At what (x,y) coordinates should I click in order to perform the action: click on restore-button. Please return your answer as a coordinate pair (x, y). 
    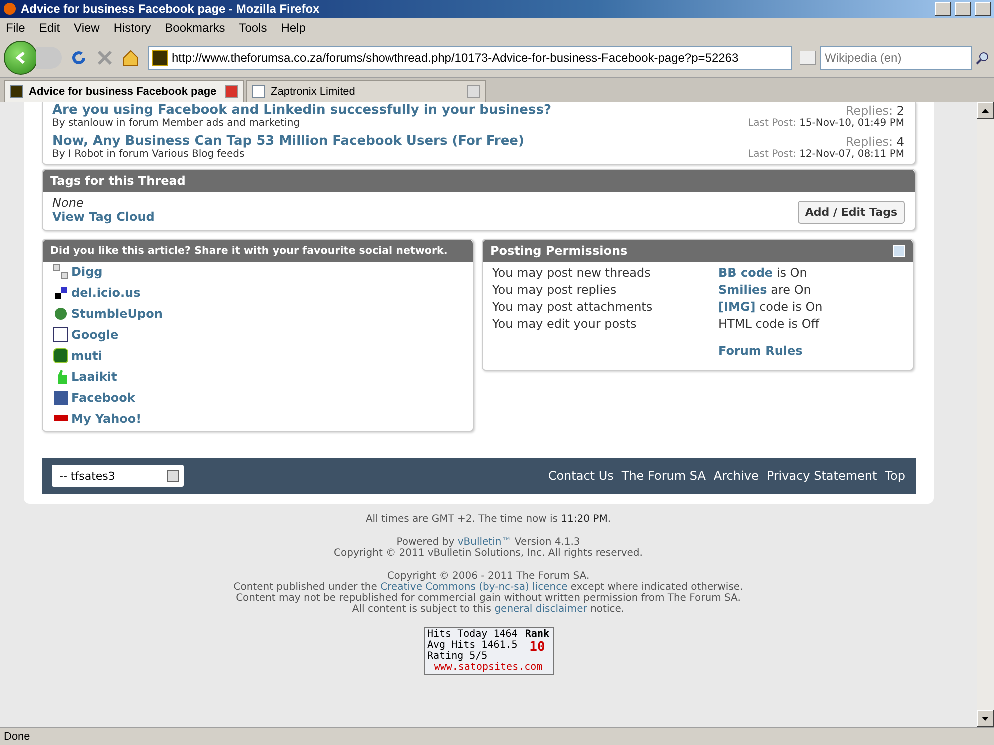
    Looking at the image, I should click on (963, 9).